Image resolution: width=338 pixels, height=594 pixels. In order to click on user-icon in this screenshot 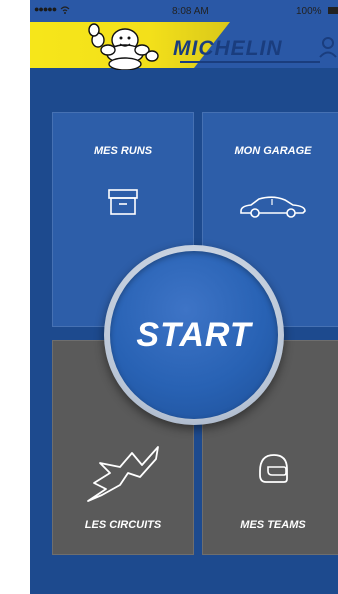, I will do `click(328, 47)`.